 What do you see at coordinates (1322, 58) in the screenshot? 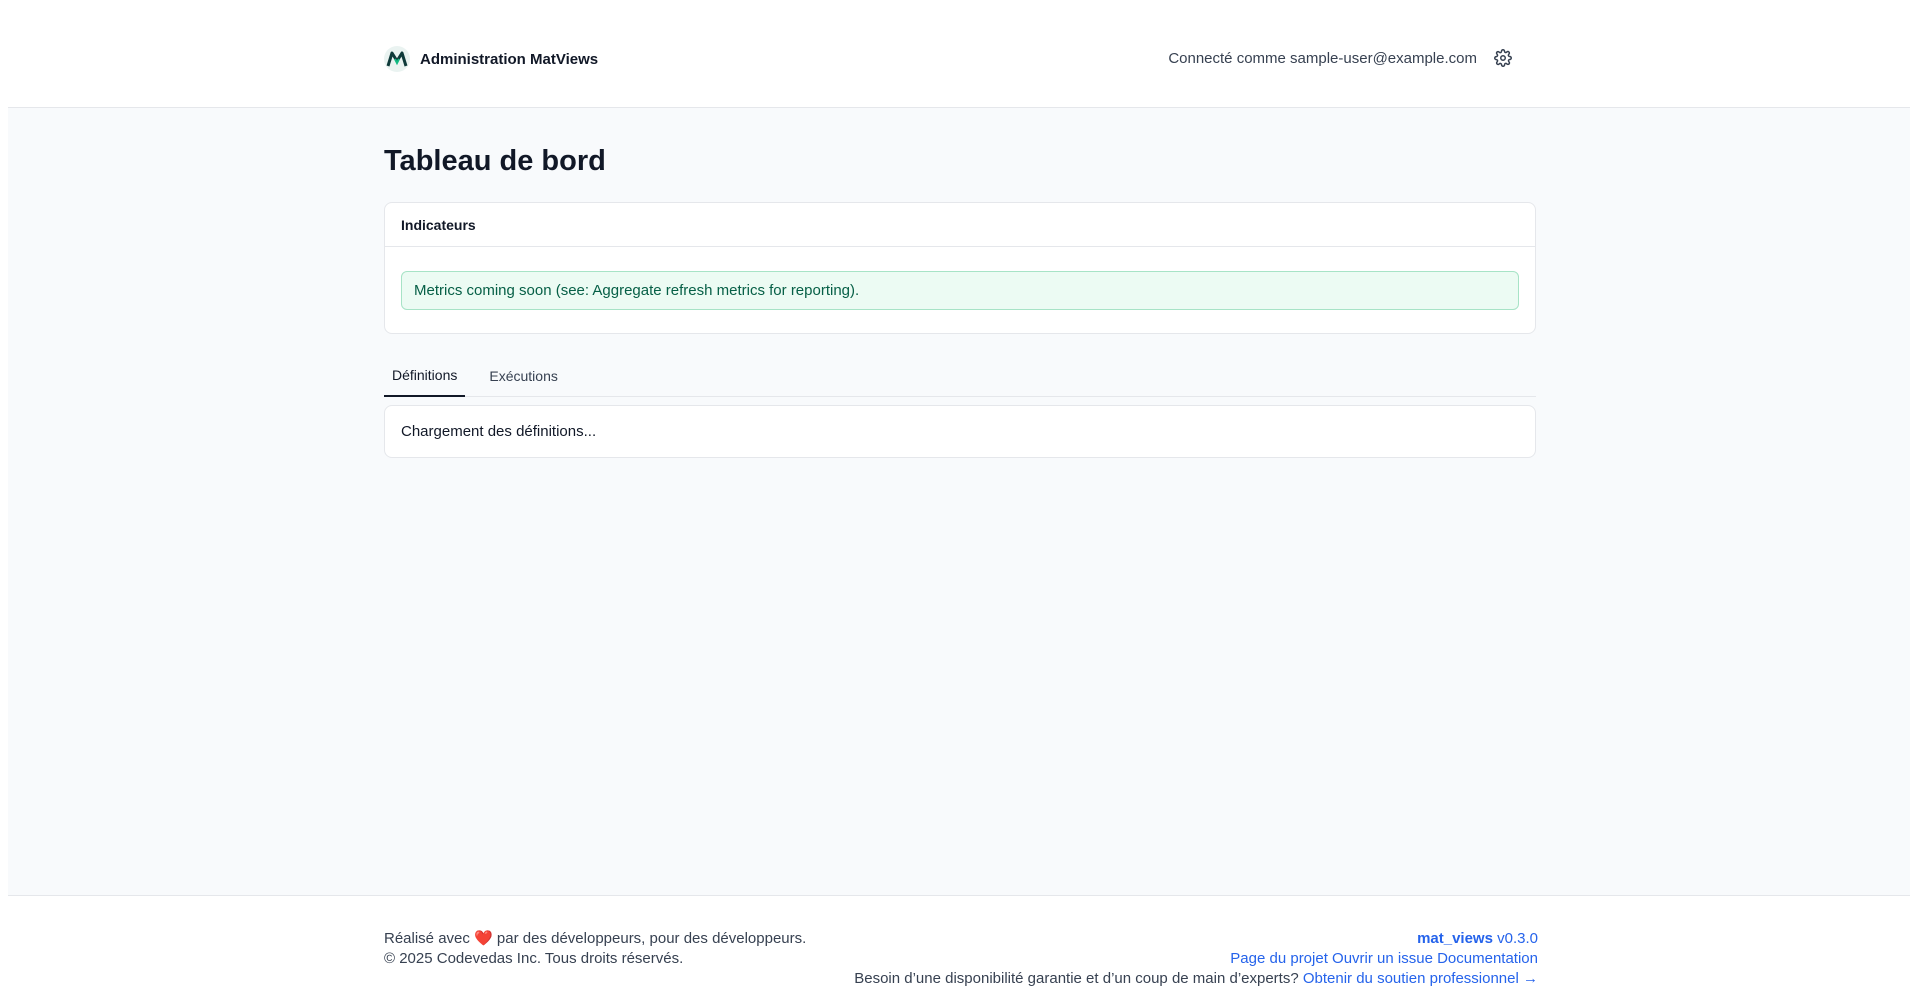
I see `signed-in-user: Connecté comme sample-user@example.com` at bounding box center [1322, 58].